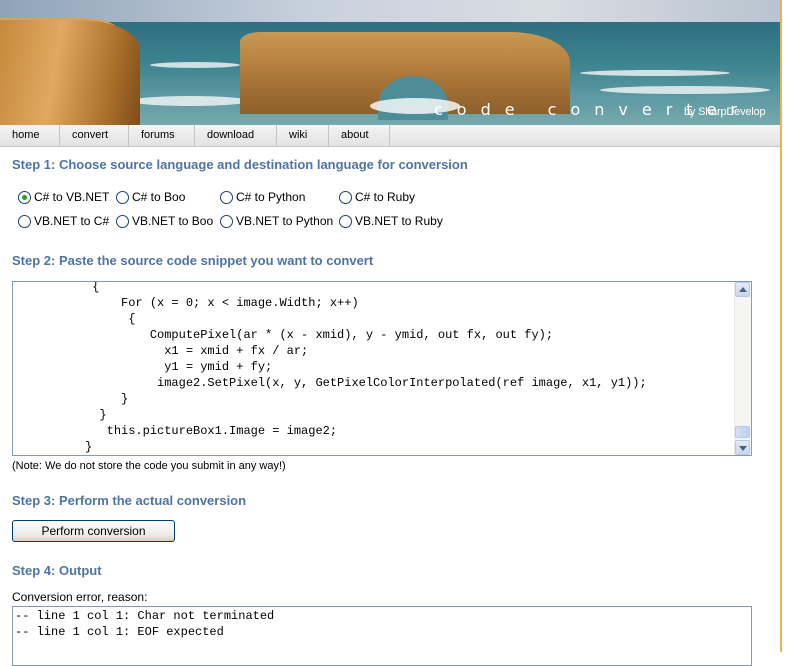 The width and height of the screenshot is (808, 666). Describe the element at coordinates (303, 135) in the screenshot. I see `nav-item-wiki: wiki` at that location.